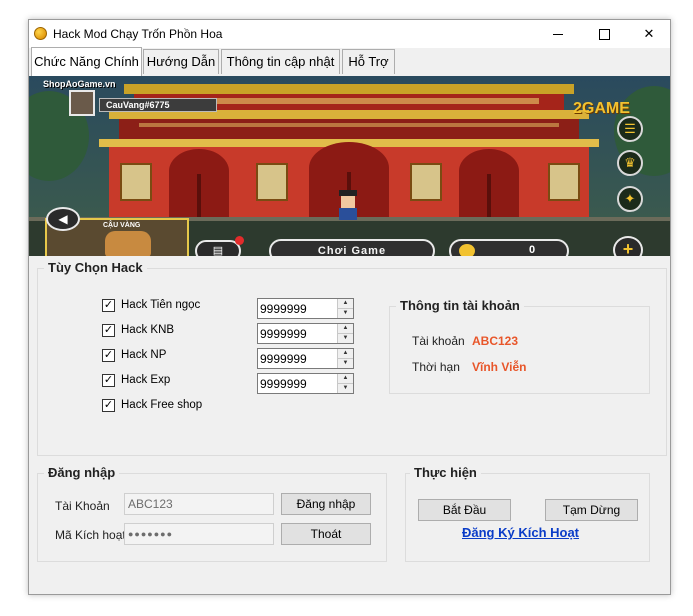  Describe the element at coordinates (239, 240) in the screenshot. I see `notification-dot` at that location.